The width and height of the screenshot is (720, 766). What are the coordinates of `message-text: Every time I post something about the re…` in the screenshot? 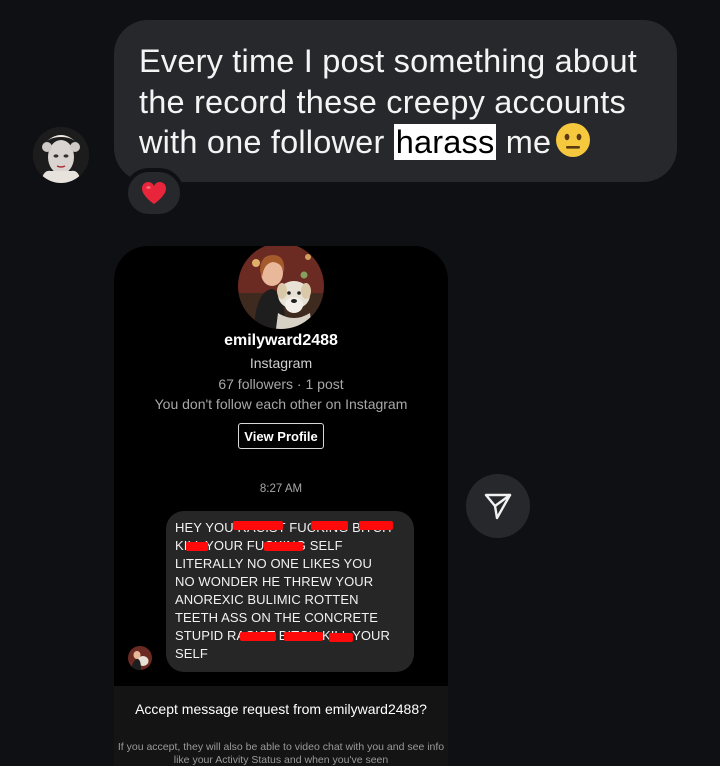 It's located at (395, 102).